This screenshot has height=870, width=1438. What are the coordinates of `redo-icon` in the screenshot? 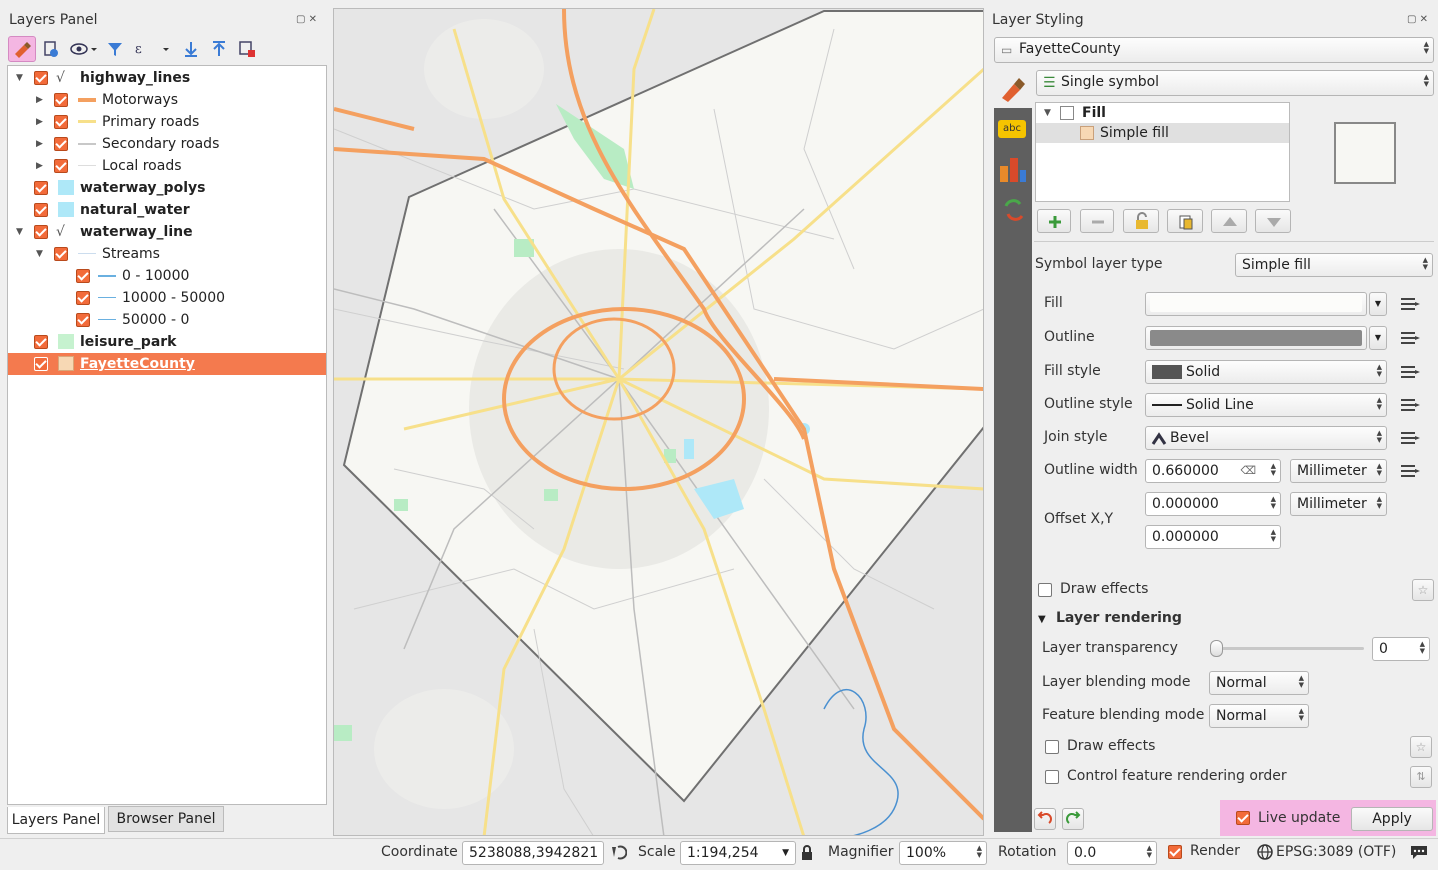 It's located at (1073, 819).